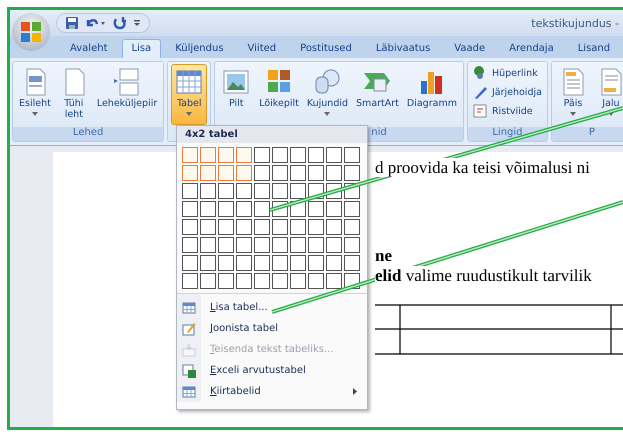  What do you see at coordinates (127, 94) in the screenshot?
I see `ribbon-button: Leheküljepiir` at bounding box center [127, 94].